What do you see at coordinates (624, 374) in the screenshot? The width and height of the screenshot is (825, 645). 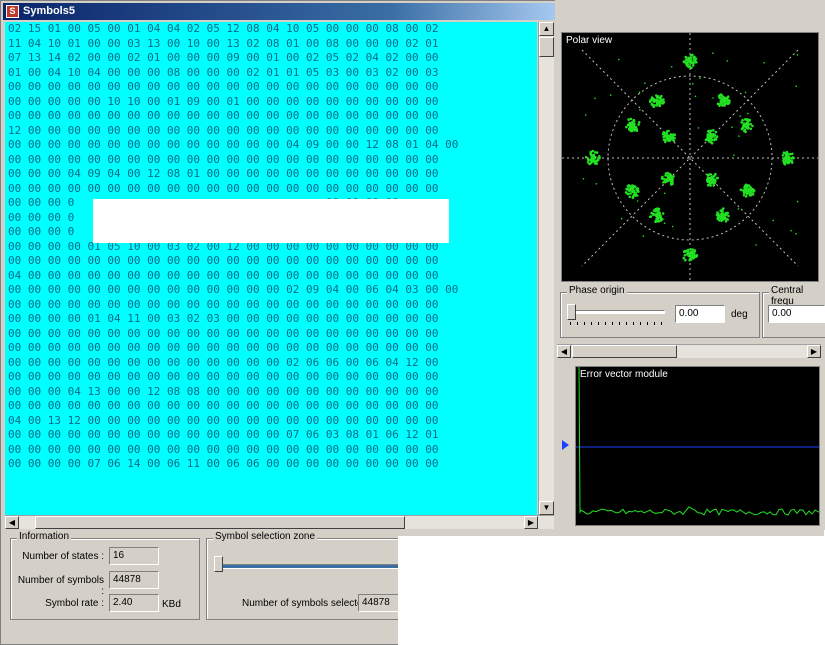 I see `evm-title: Error vector module` at bounding box center [624, 374].